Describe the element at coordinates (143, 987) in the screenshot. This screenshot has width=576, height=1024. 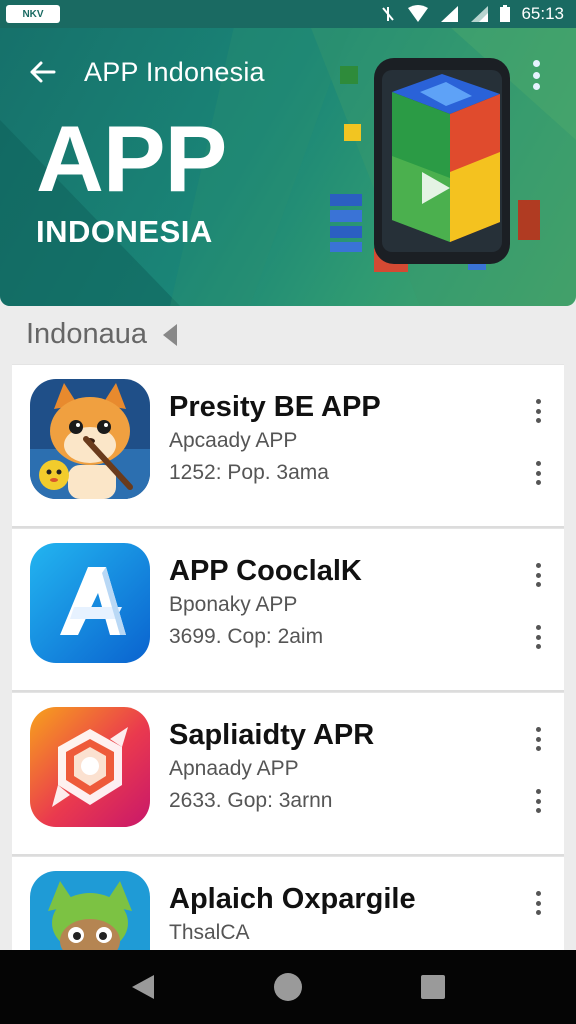
I see `back-nav-icon` at that location.